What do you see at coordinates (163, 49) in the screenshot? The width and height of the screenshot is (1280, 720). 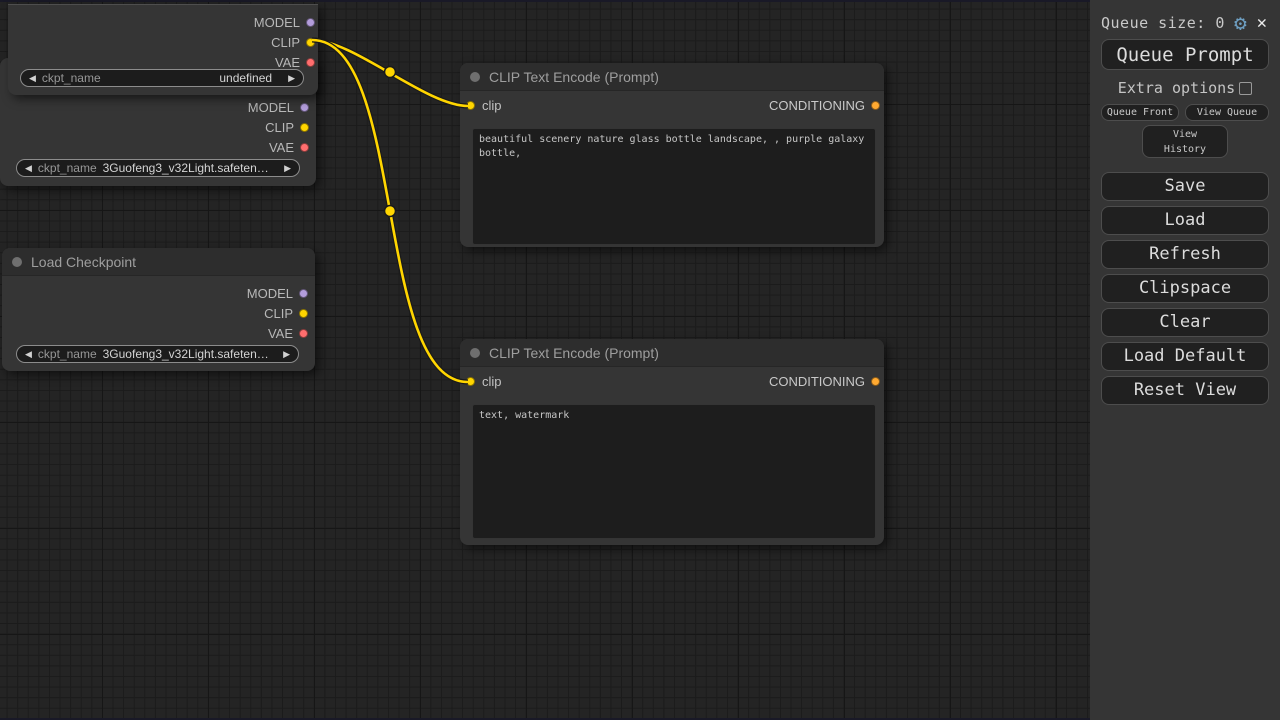 I see `node-load-checkpoint-top: MODEL CLIP VAE ◀ ckpt_name undefined ▶` at bounding box center [163, 49].